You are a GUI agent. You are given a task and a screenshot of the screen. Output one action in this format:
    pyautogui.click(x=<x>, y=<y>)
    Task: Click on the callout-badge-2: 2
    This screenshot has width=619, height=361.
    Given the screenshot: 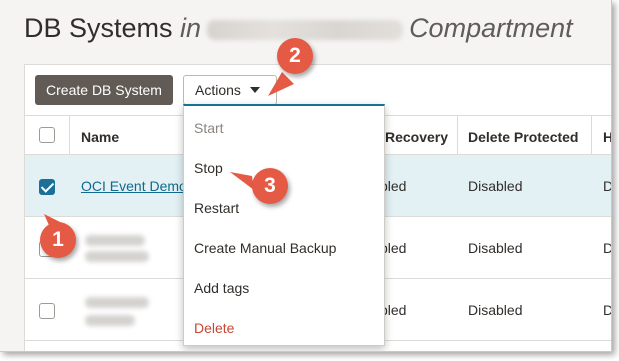 What is the action you would take?
    pyautogui.click(x=295, y=56)
    